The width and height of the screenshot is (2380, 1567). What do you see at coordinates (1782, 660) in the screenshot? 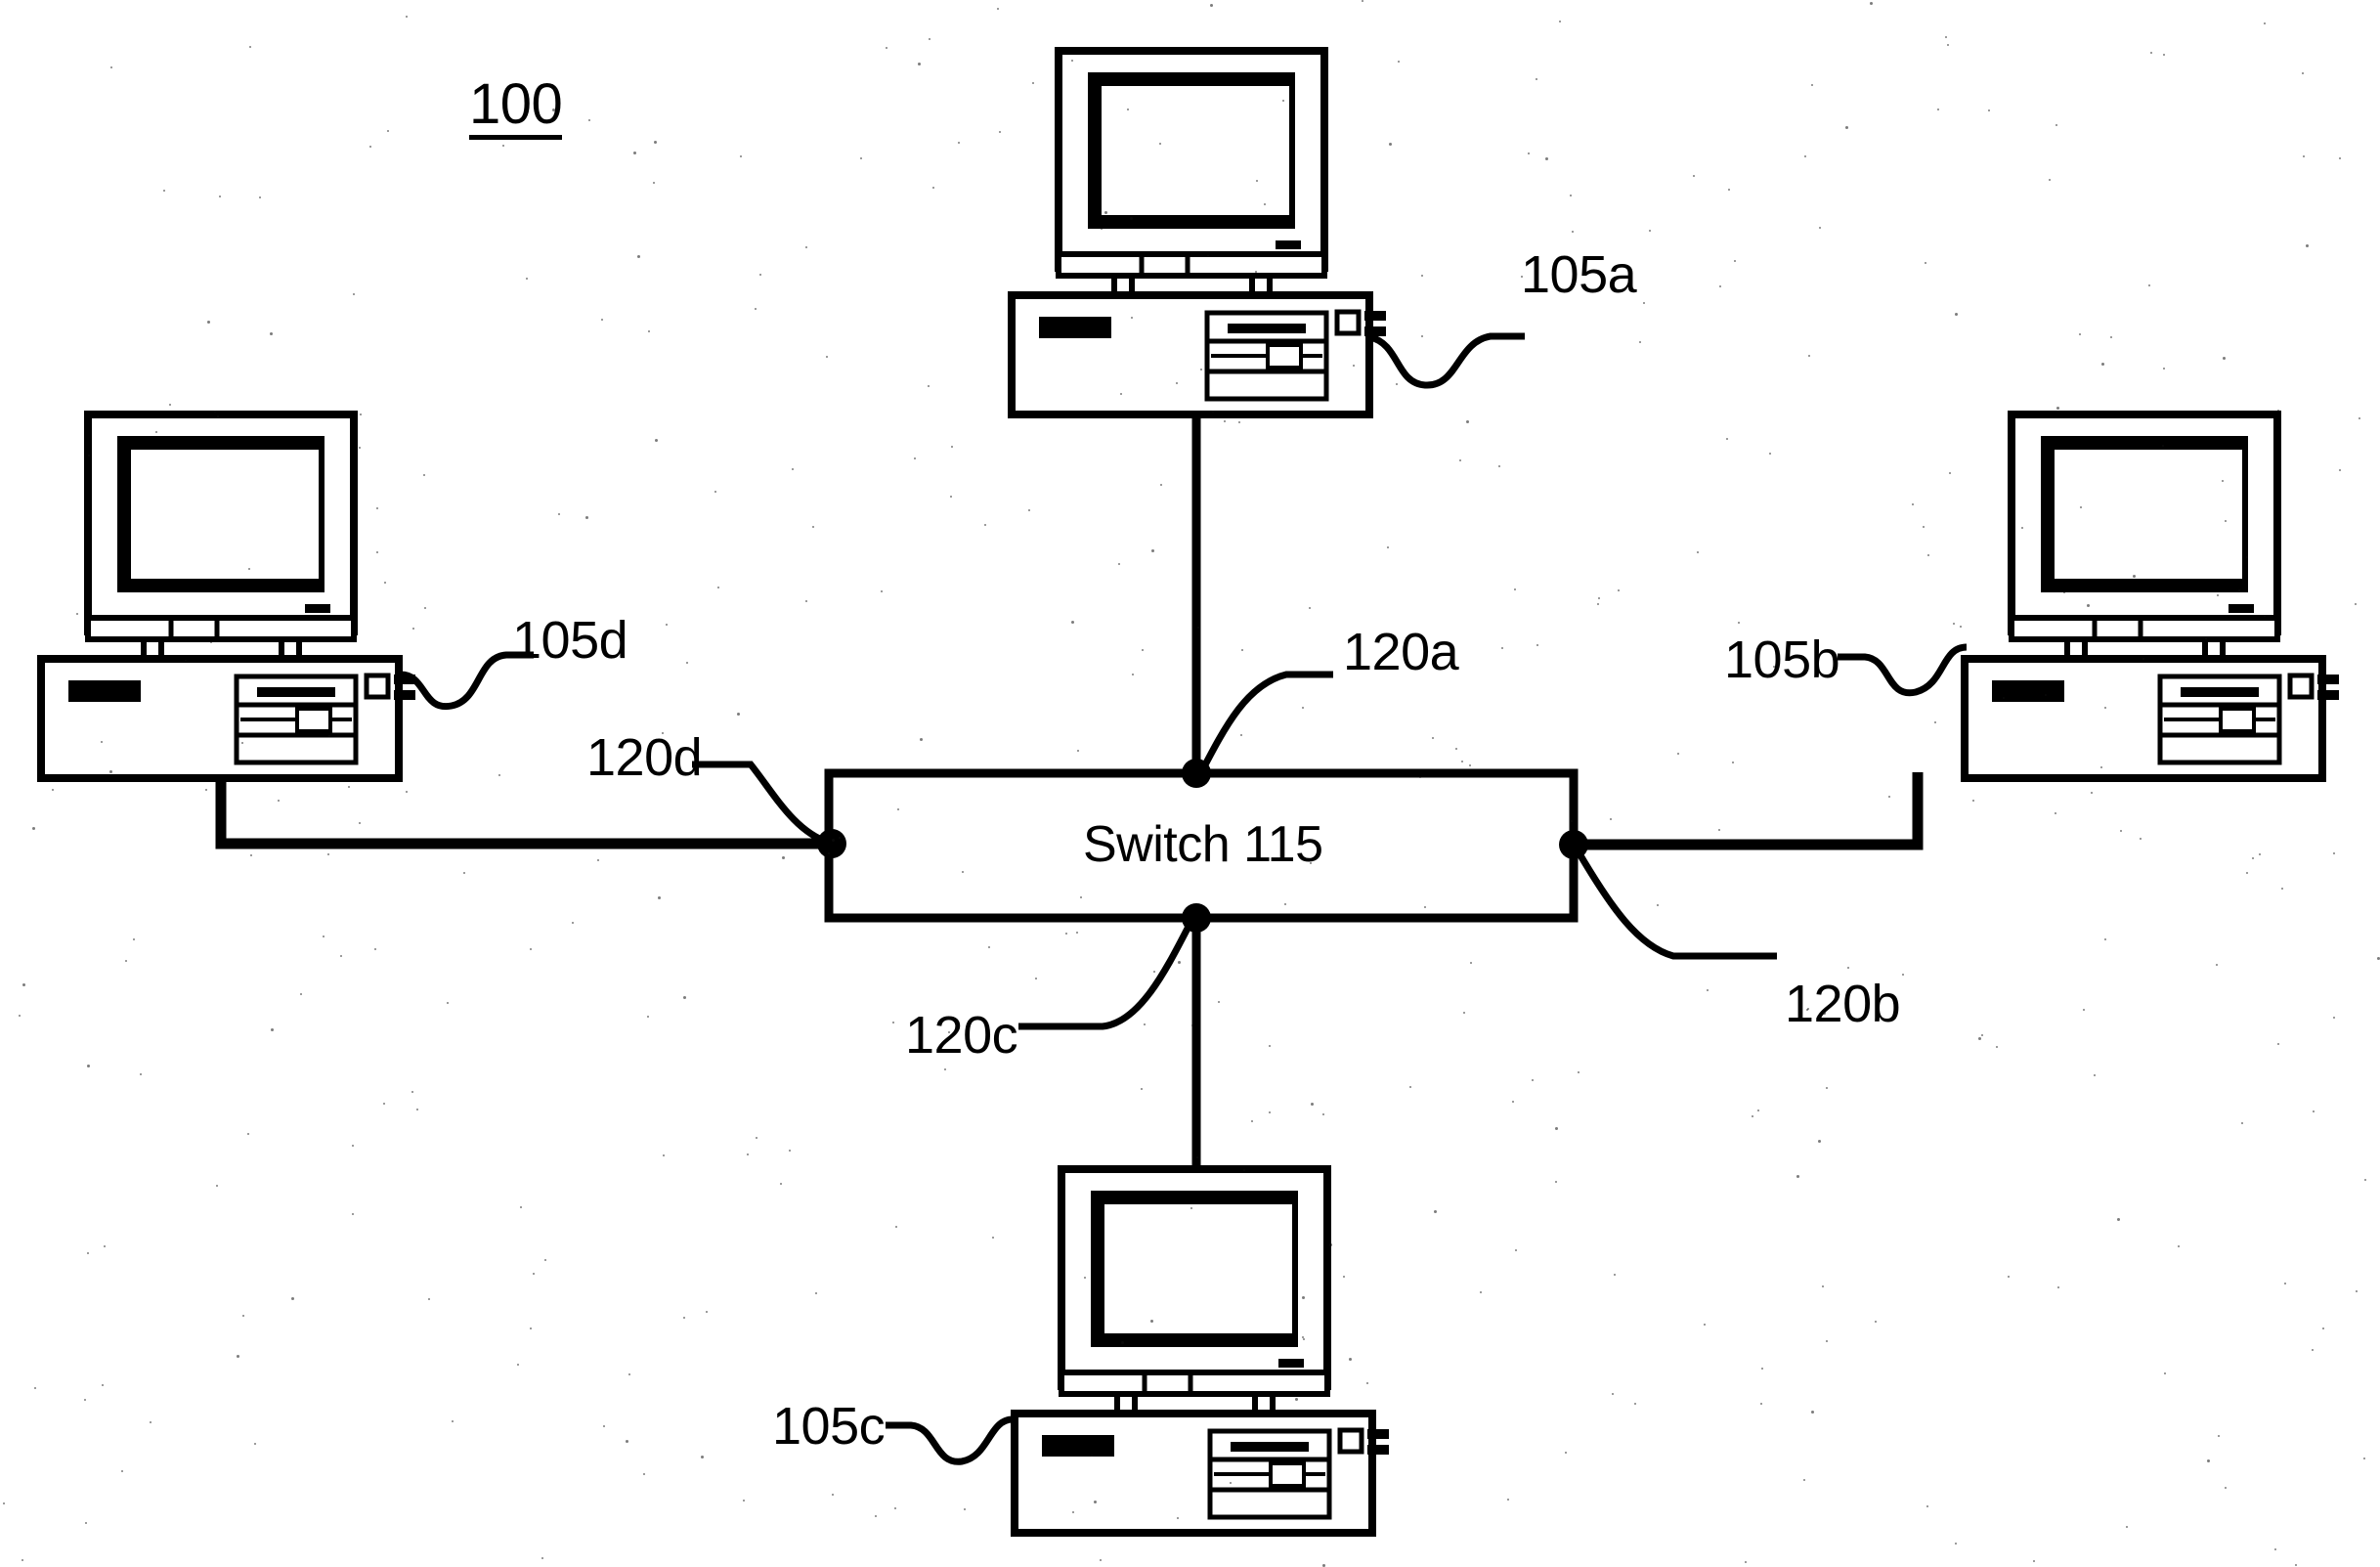
I see `ref-label-105b: 105b` at bounding box center [1782, 660].